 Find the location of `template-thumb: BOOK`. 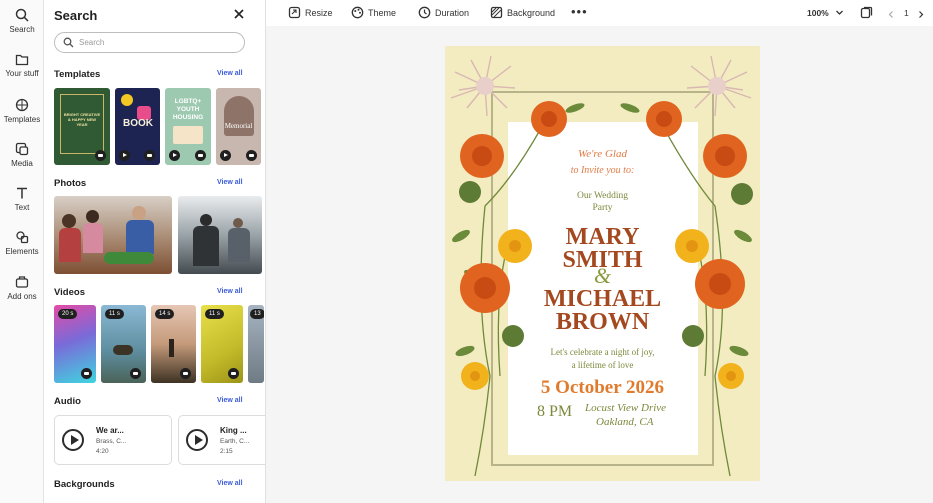

template-thumb: BOOK is located at coordinates (137, 126).